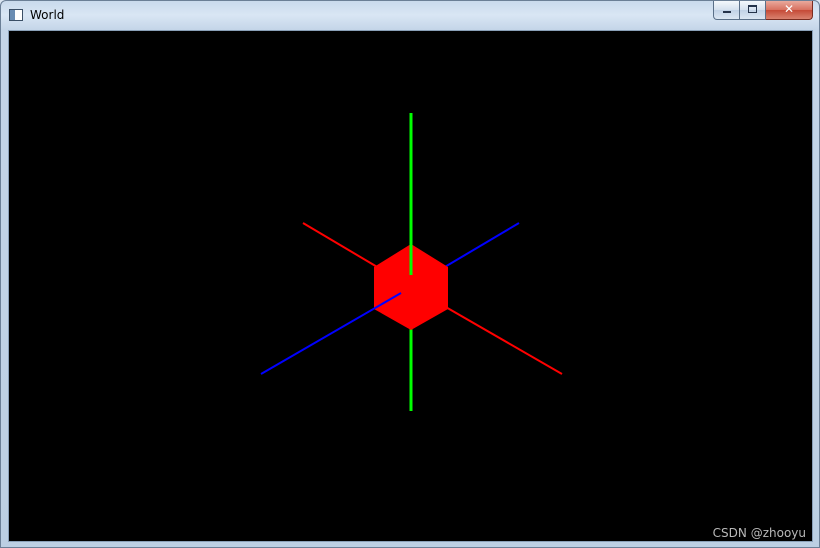 This screenshot has height=548, width=820. I want to click on minimize-icon, so click(727, 12).